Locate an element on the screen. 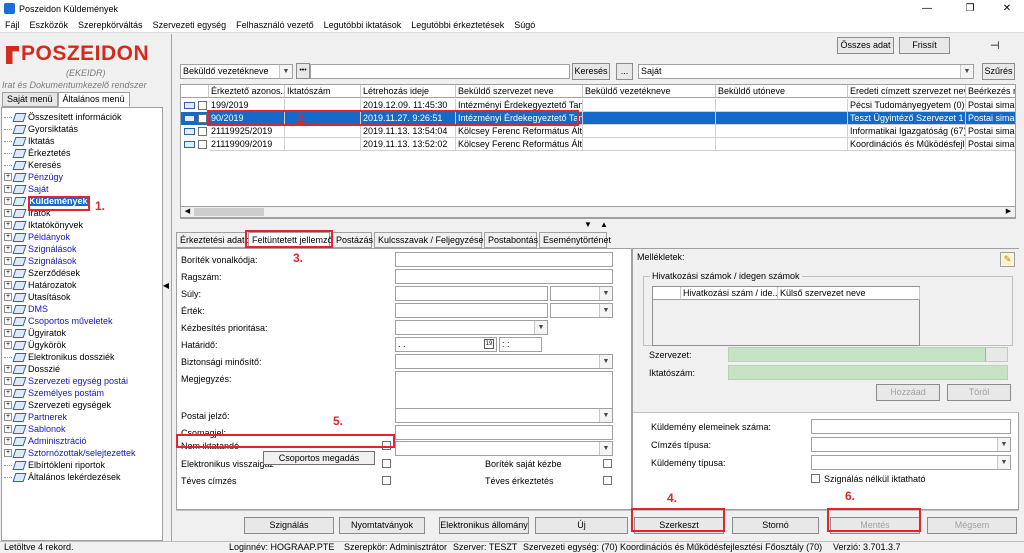 Image resolution: width=1024 pixels, height=553 pixels. scroll-thumb is located at coordinates (229, 212).